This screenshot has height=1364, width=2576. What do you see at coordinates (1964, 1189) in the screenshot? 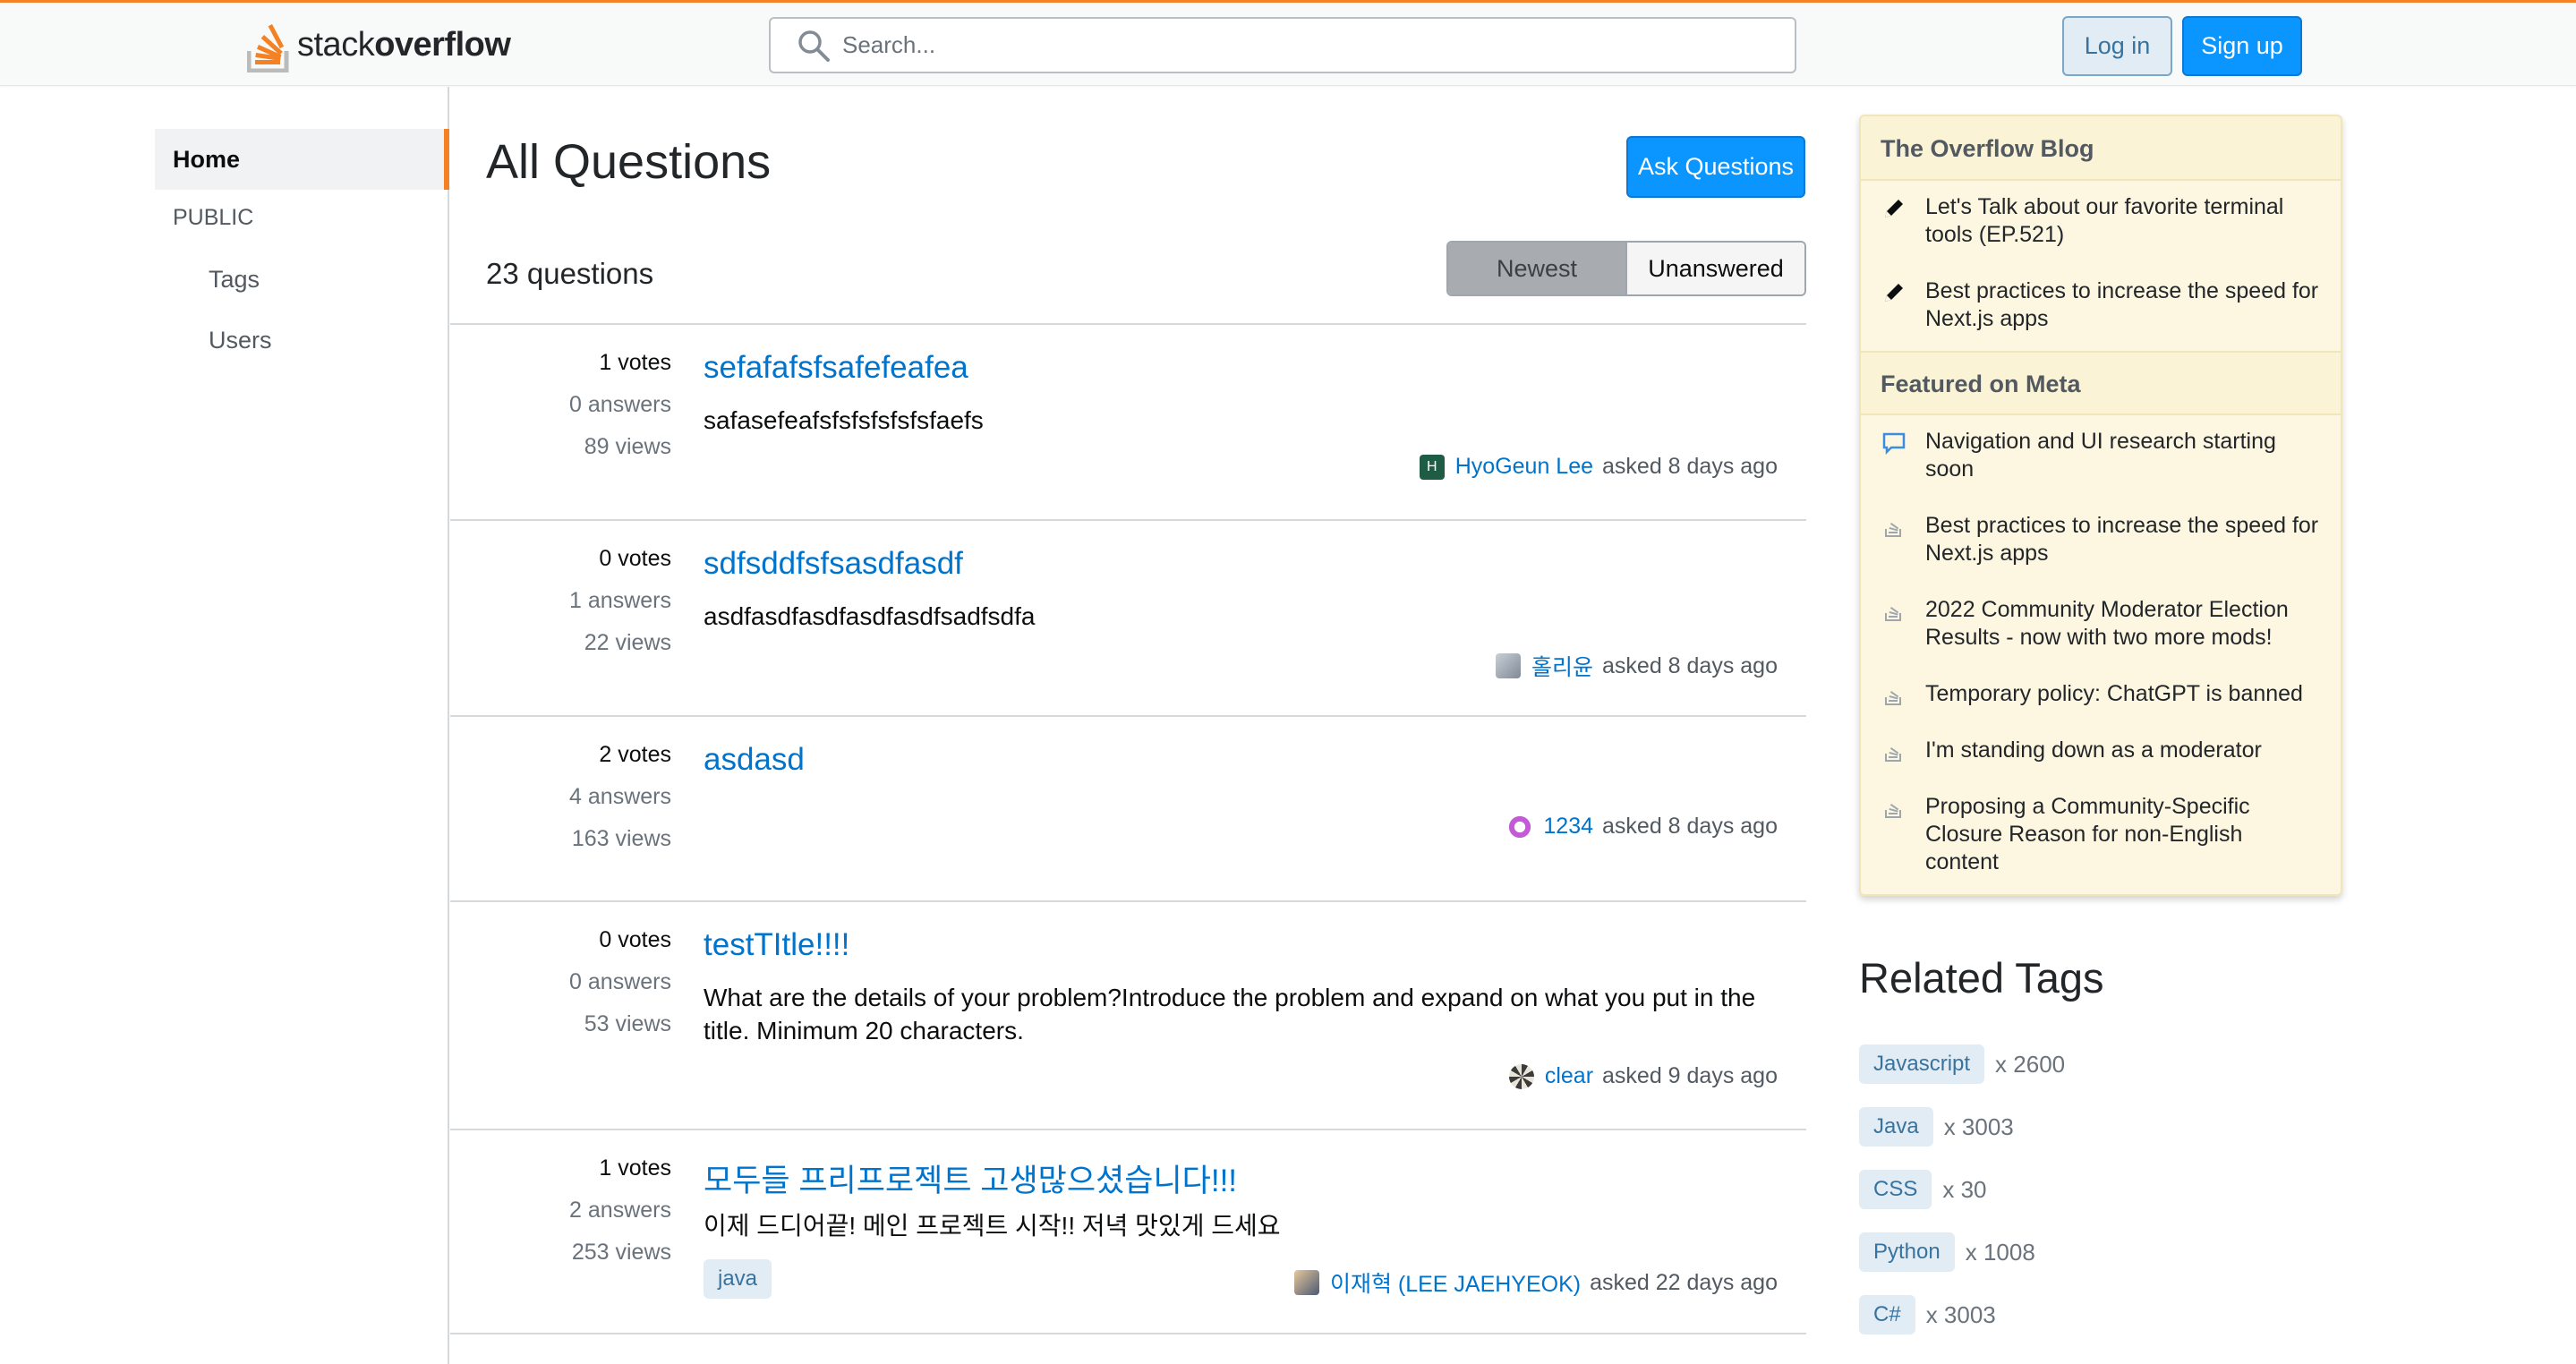
I see `tag-count: x 30` at bounding box center [1964, 1189].